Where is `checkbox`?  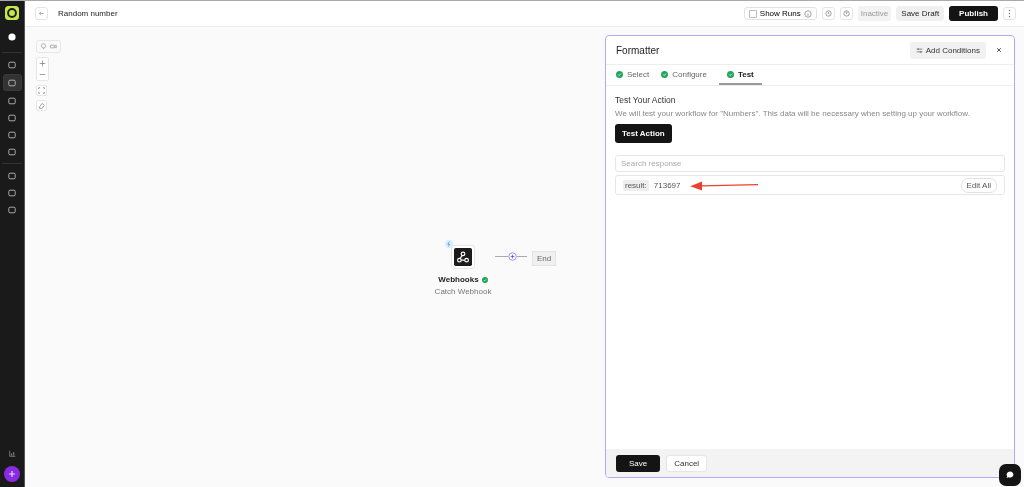
checkbox is located at coordinates (752, 13).